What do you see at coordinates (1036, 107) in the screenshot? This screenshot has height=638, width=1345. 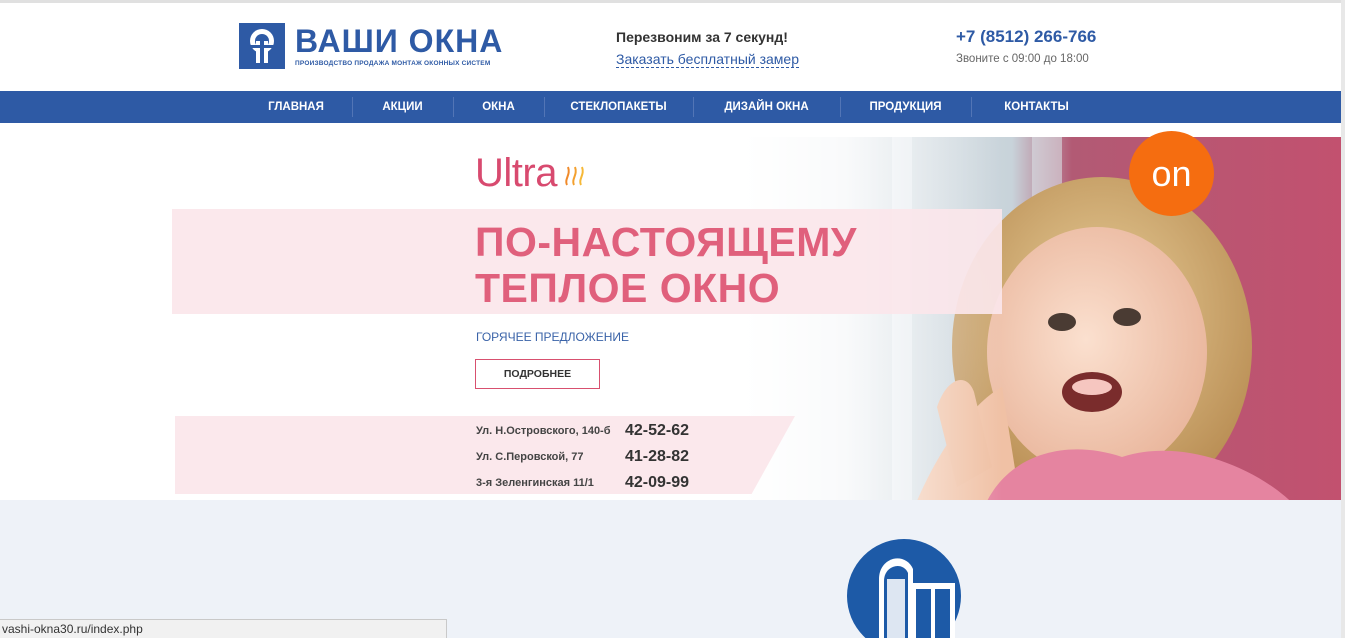 I see `nav-item-contacts: КОНТАКТЫ` at bounding box center [1036, 107].